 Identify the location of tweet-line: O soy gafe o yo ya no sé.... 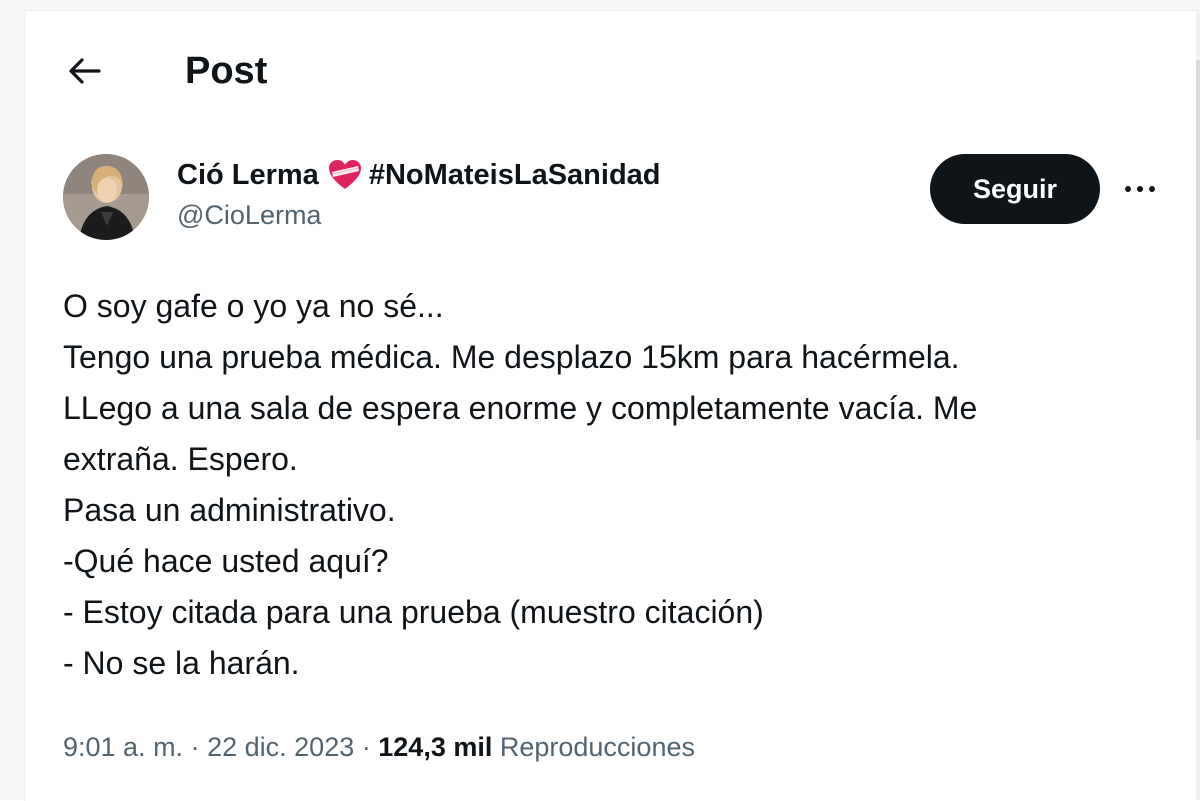
(253, 306).